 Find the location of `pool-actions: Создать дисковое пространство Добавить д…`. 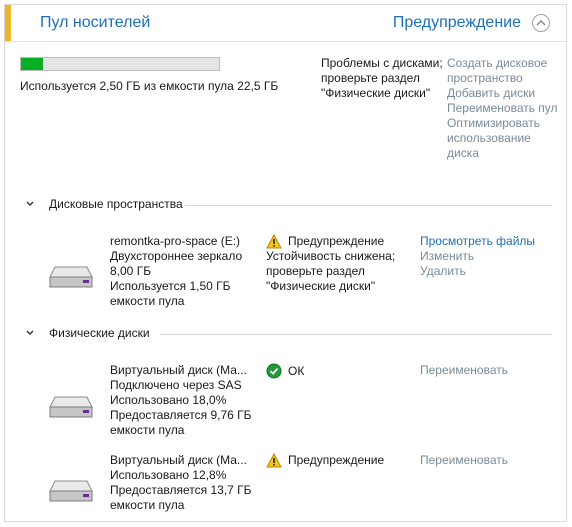

pool-actions: Создать дисковое пространство Добавить д… is located at coordinates (504, 108).